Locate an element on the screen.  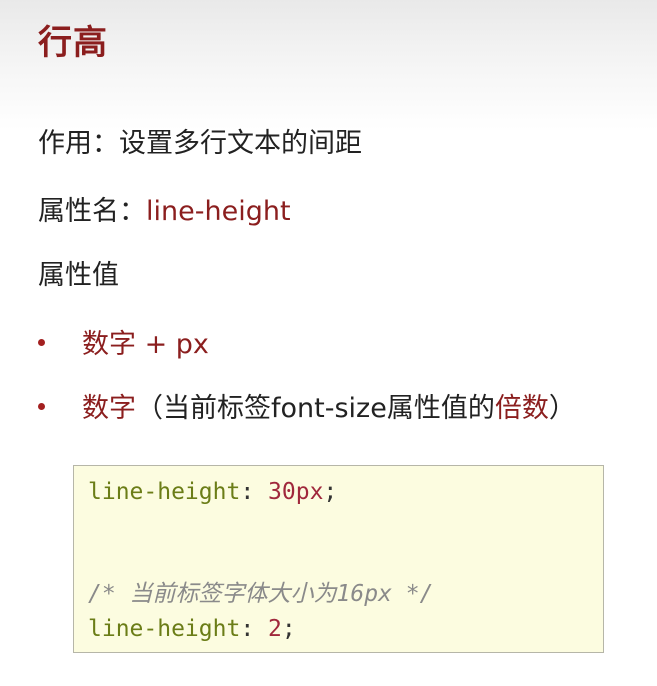
property-name-value: line-height is located at coordinates (218, 211).